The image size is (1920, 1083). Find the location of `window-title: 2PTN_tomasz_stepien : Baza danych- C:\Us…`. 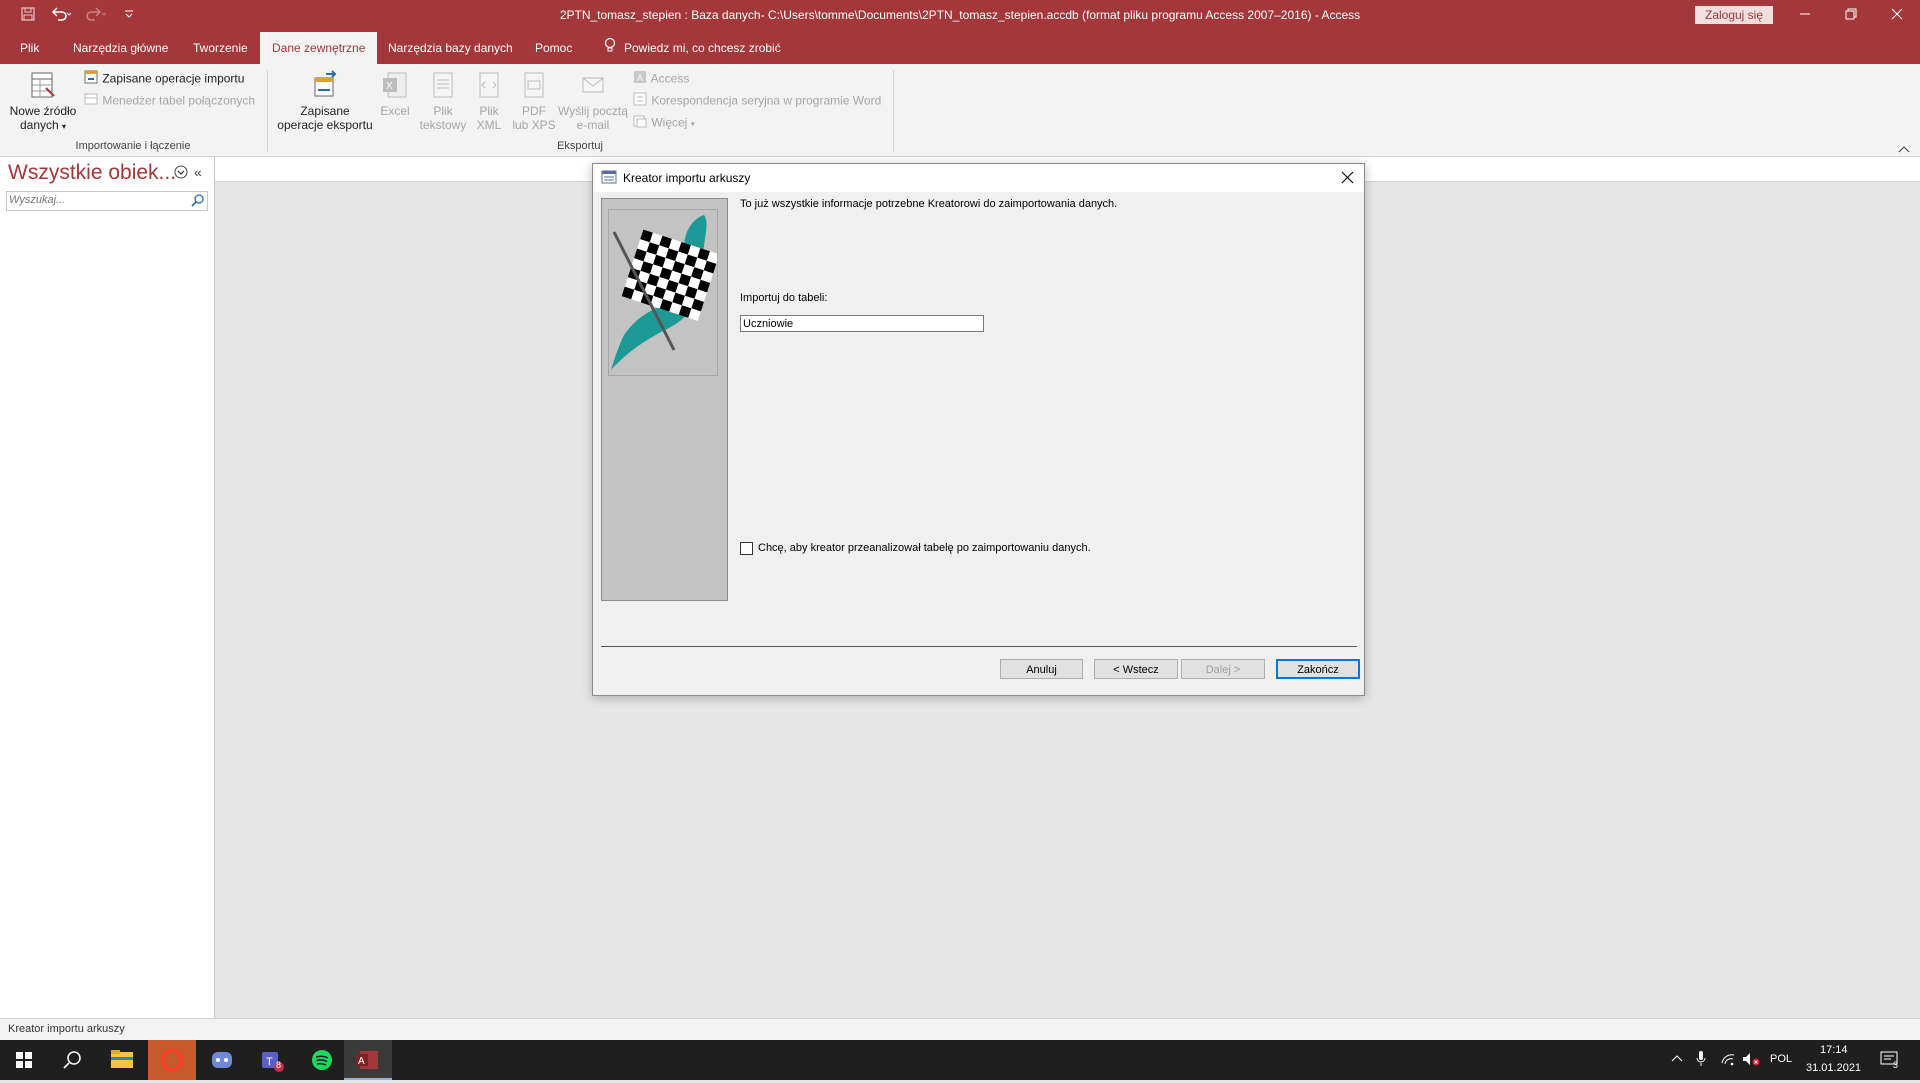

window-title: 2PTN_tomasz_stepien : Baza danych- C:\Us… is located at coordinates (960, 15).